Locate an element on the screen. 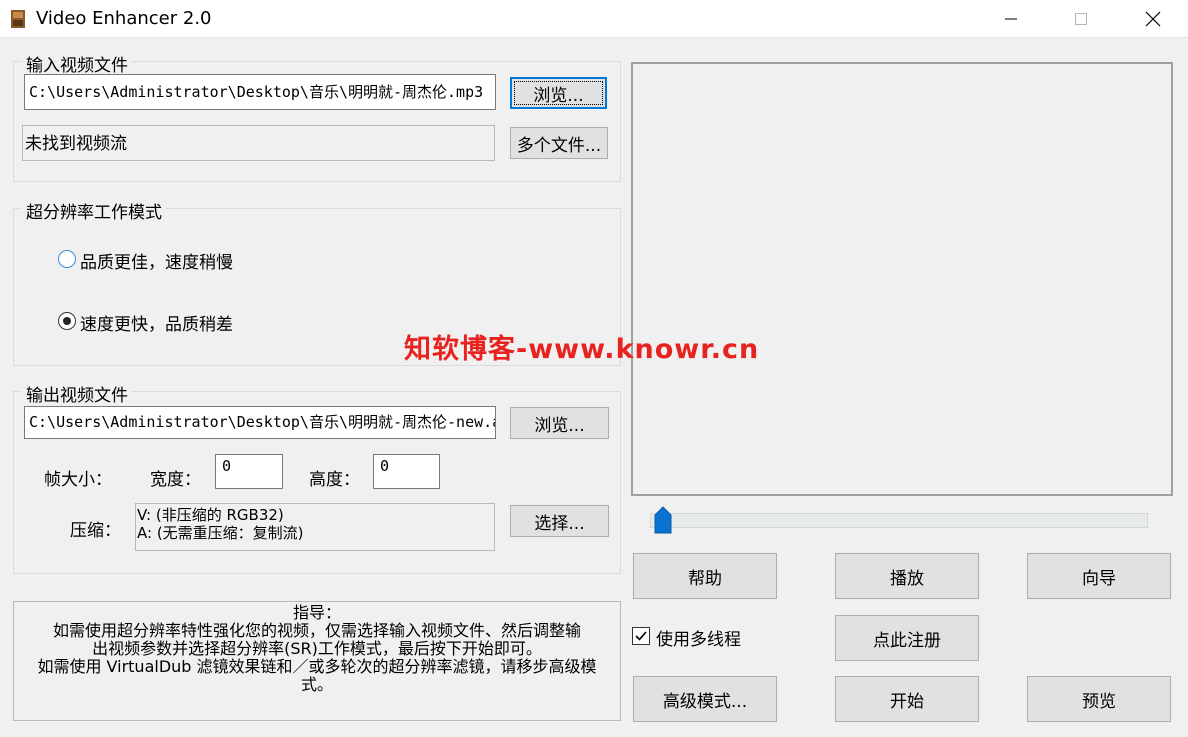 The height and width of the screenshot is (737, 1188). mode-quality-radio is located at coordinates (67, 259).